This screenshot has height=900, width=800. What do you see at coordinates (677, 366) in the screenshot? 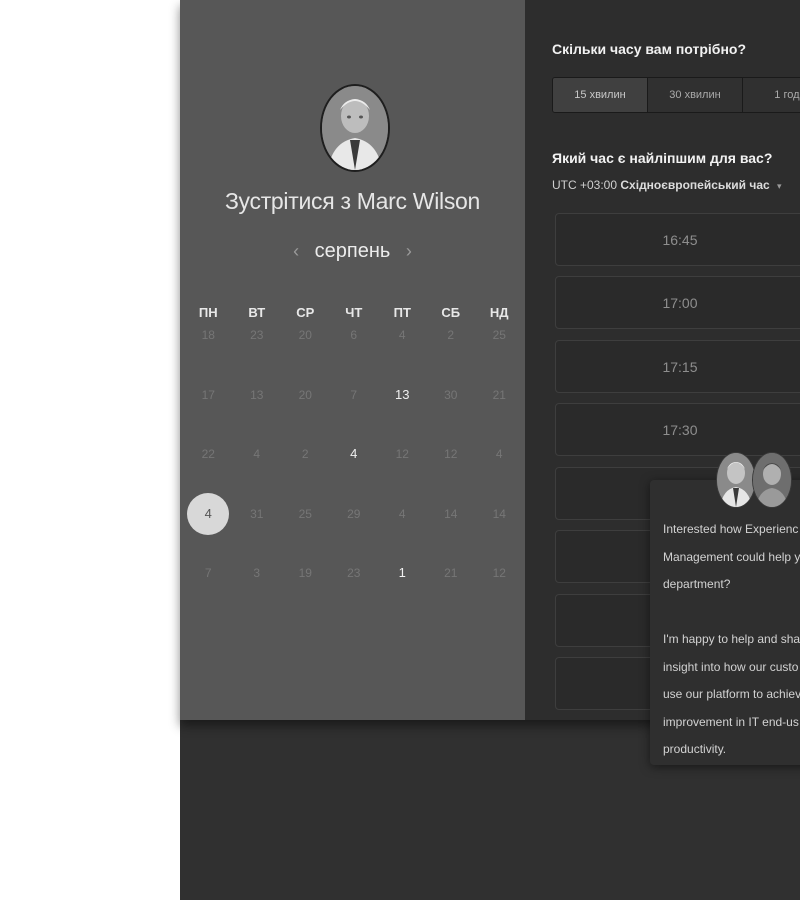
I see `time-slot: 17:15` at bounding box center [677, 366].